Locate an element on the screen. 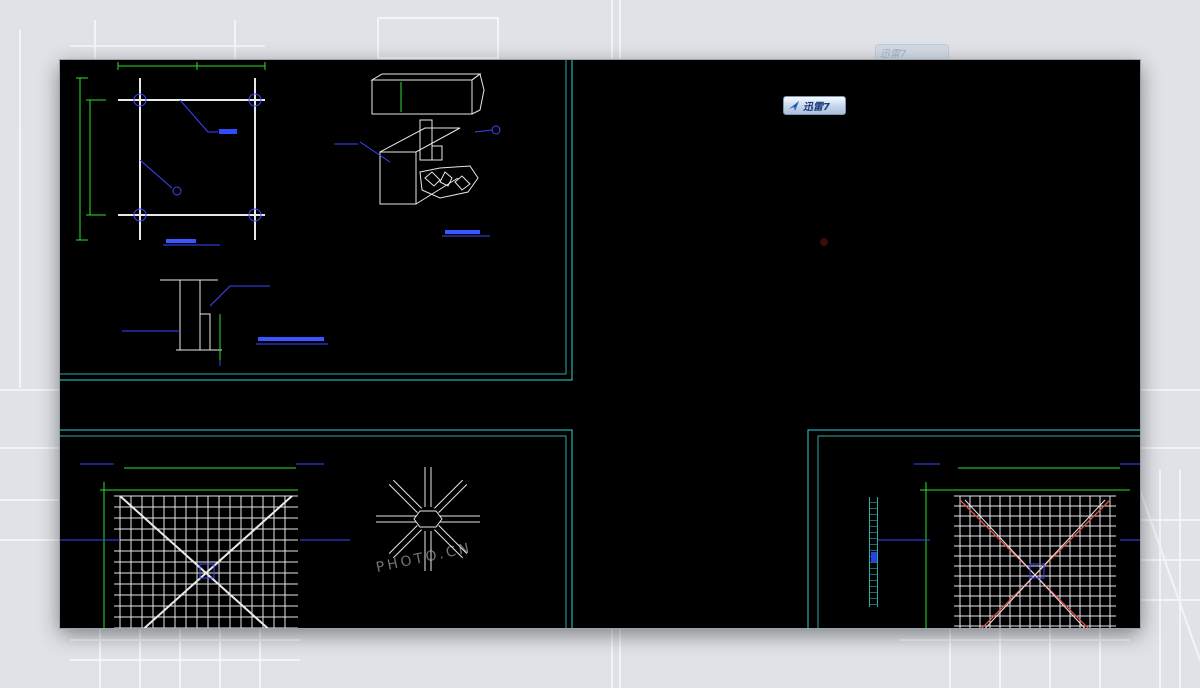 This screenshot has width=1200, height=688. column-plan-detail is located at coordinates (171, 154).